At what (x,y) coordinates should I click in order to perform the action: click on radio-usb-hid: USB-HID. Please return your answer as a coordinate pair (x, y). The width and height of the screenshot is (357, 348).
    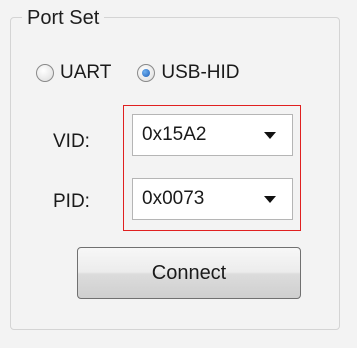
    Looking at the image, I should click on (188, 73).